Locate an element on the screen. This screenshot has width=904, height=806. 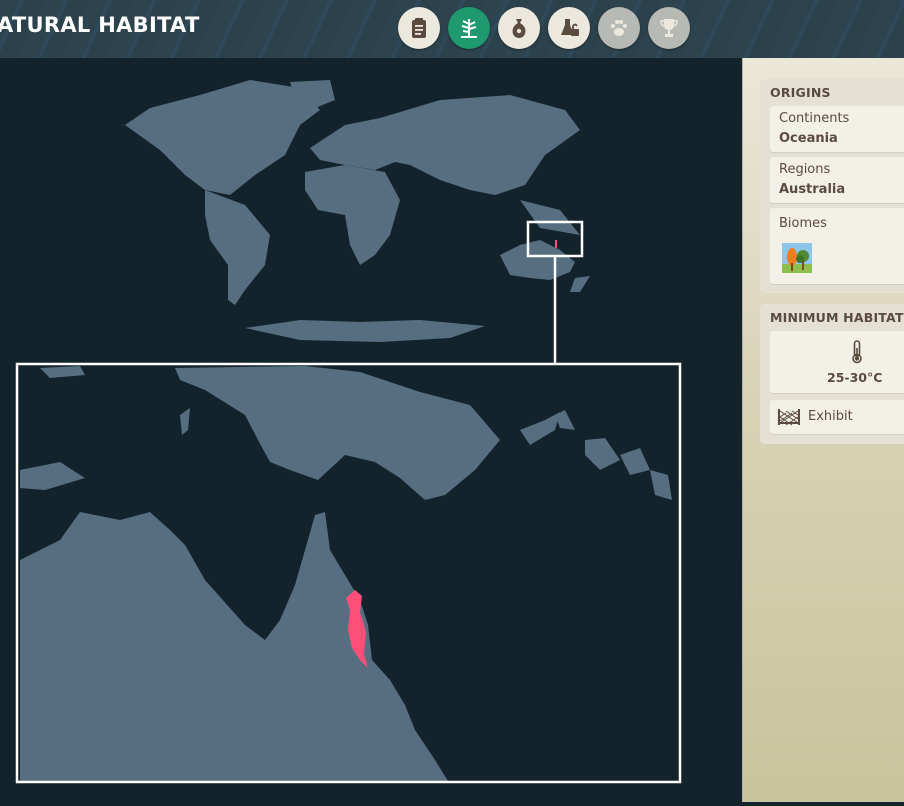
tab-achievements is located at coordinates (669, 28).